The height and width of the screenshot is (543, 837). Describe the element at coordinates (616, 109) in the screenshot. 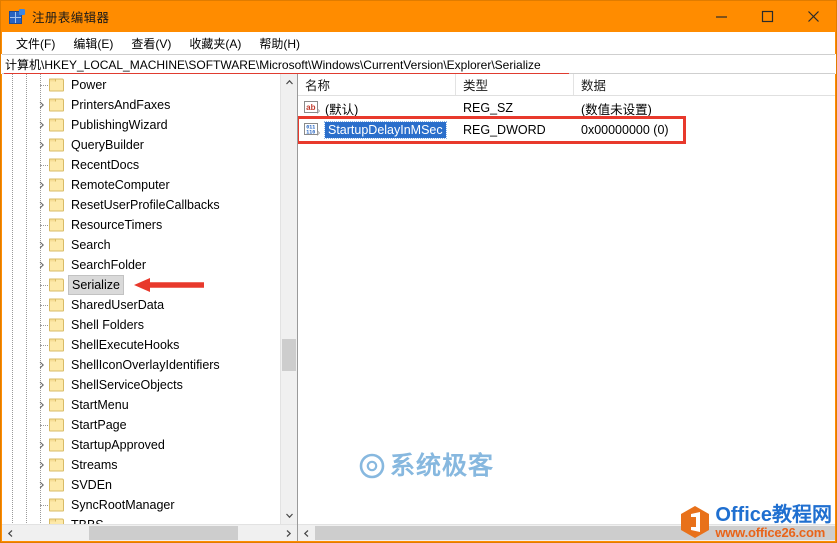

I see `value-data-cell: (数值未设置)` at that location.